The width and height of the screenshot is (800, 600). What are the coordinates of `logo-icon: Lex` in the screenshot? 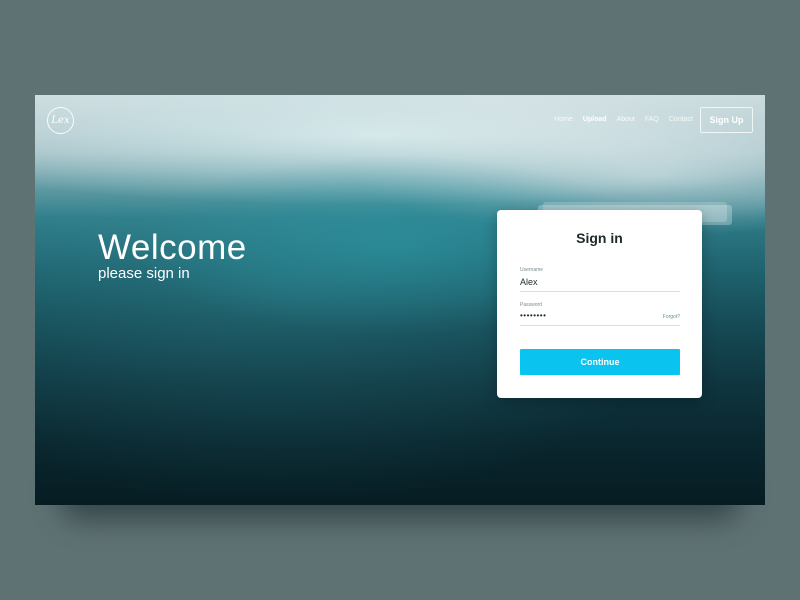 It's located at (60, 120).